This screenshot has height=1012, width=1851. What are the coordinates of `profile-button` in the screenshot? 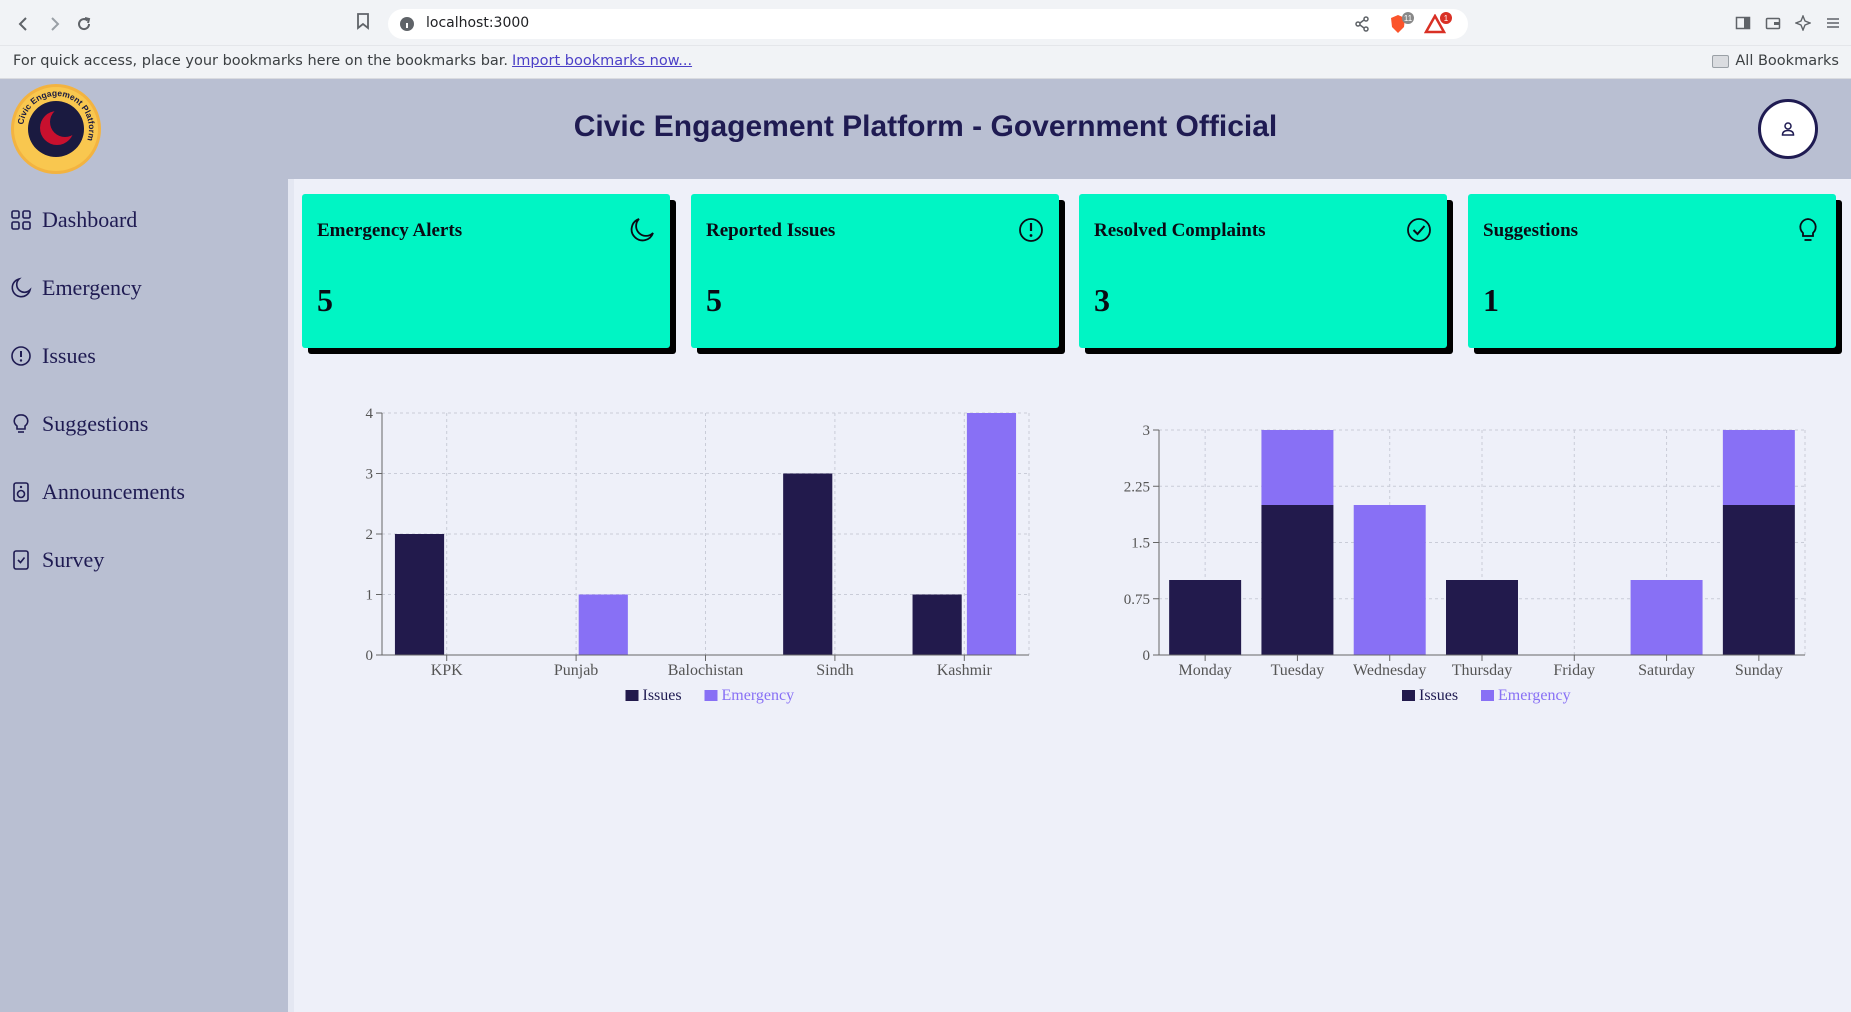 It's located at (1788, 129).